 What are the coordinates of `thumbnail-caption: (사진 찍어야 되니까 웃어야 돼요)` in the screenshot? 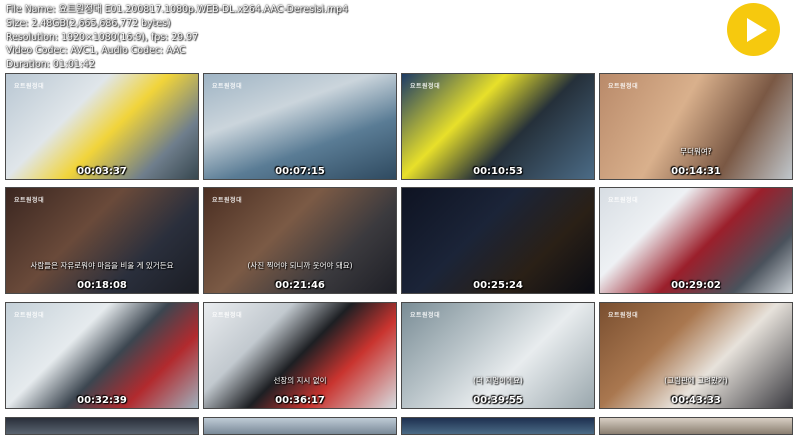 It's located at (300, 265).